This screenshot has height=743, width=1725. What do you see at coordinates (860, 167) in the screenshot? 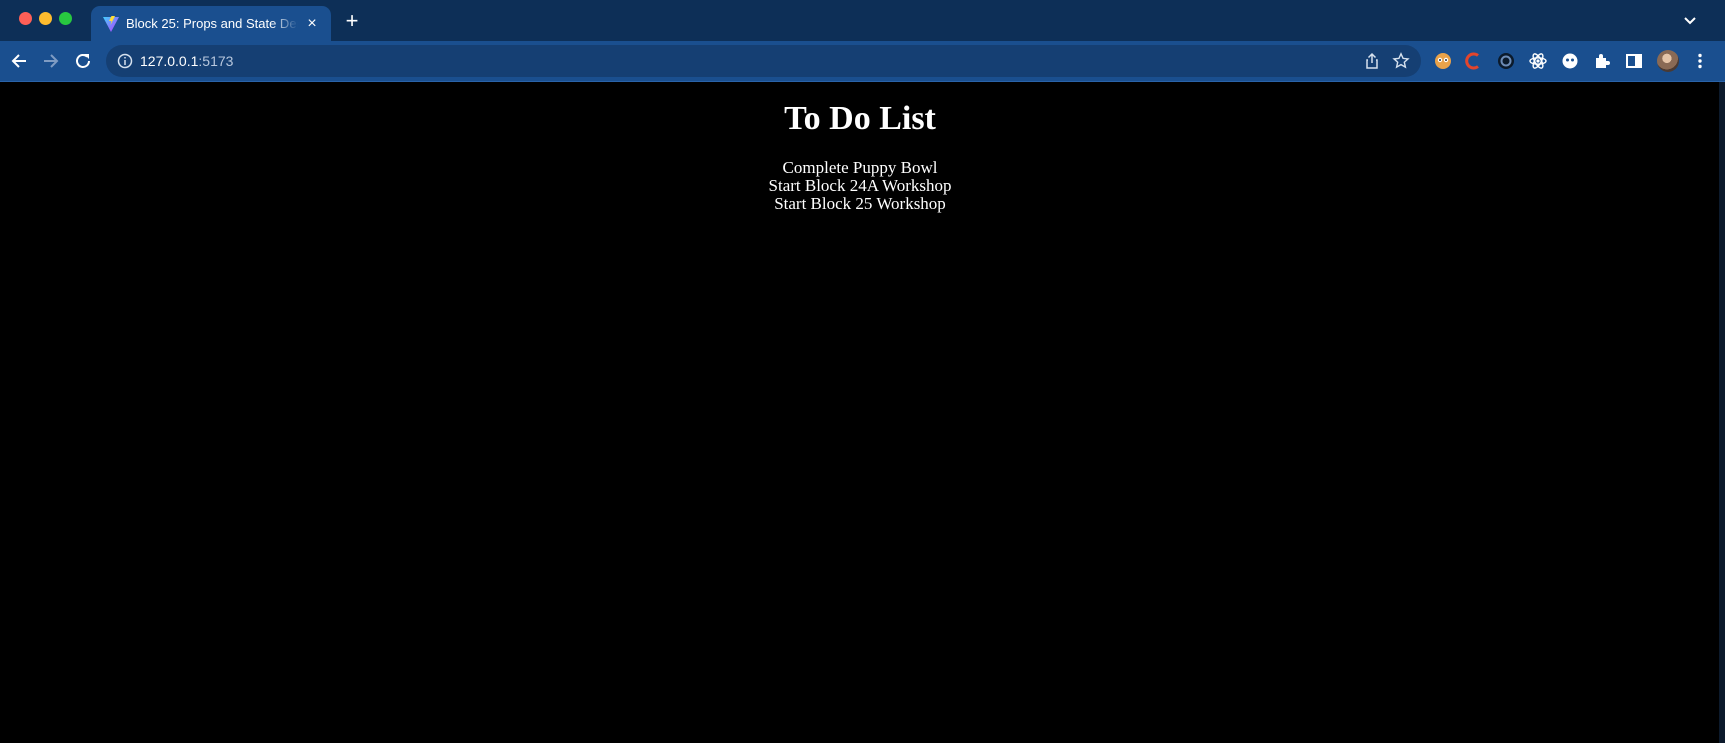
I see `todo-item: Complete Puppy Bowl` at bounding box center [860, 167].